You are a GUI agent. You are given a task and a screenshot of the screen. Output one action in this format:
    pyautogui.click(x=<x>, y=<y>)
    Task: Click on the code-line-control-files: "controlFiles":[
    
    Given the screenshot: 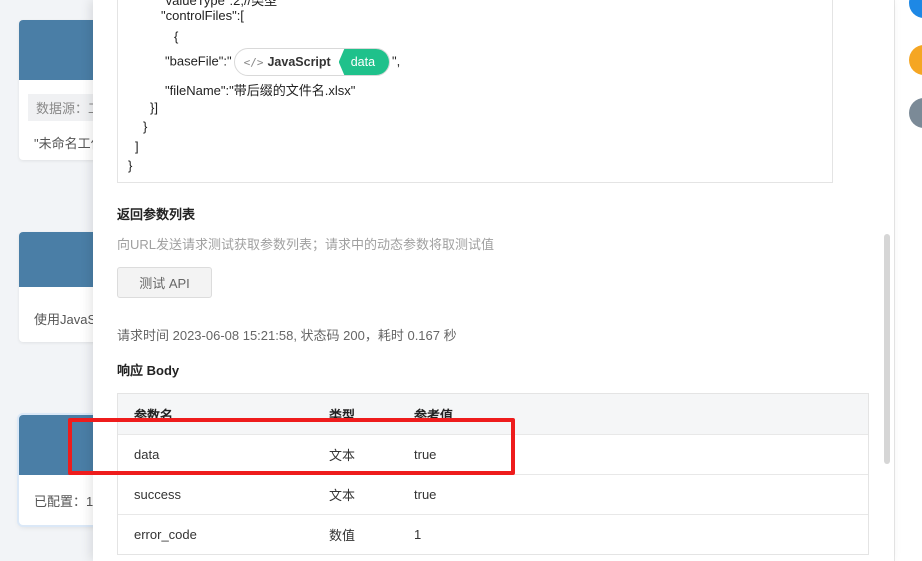 What is the action you would take?
    pyautogui.click(x=202, y=15)
    